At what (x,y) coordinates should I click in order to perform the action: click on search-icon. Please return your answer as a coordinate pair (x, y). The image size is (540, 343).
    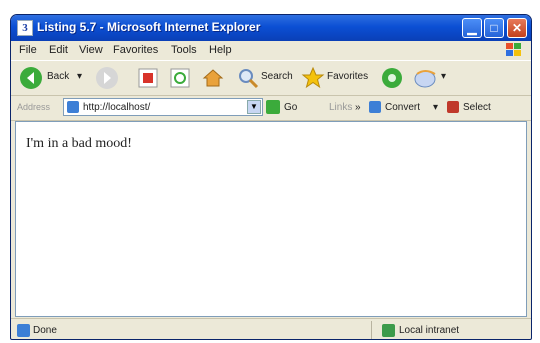
    Looking at the image, I should click on (248, 78).